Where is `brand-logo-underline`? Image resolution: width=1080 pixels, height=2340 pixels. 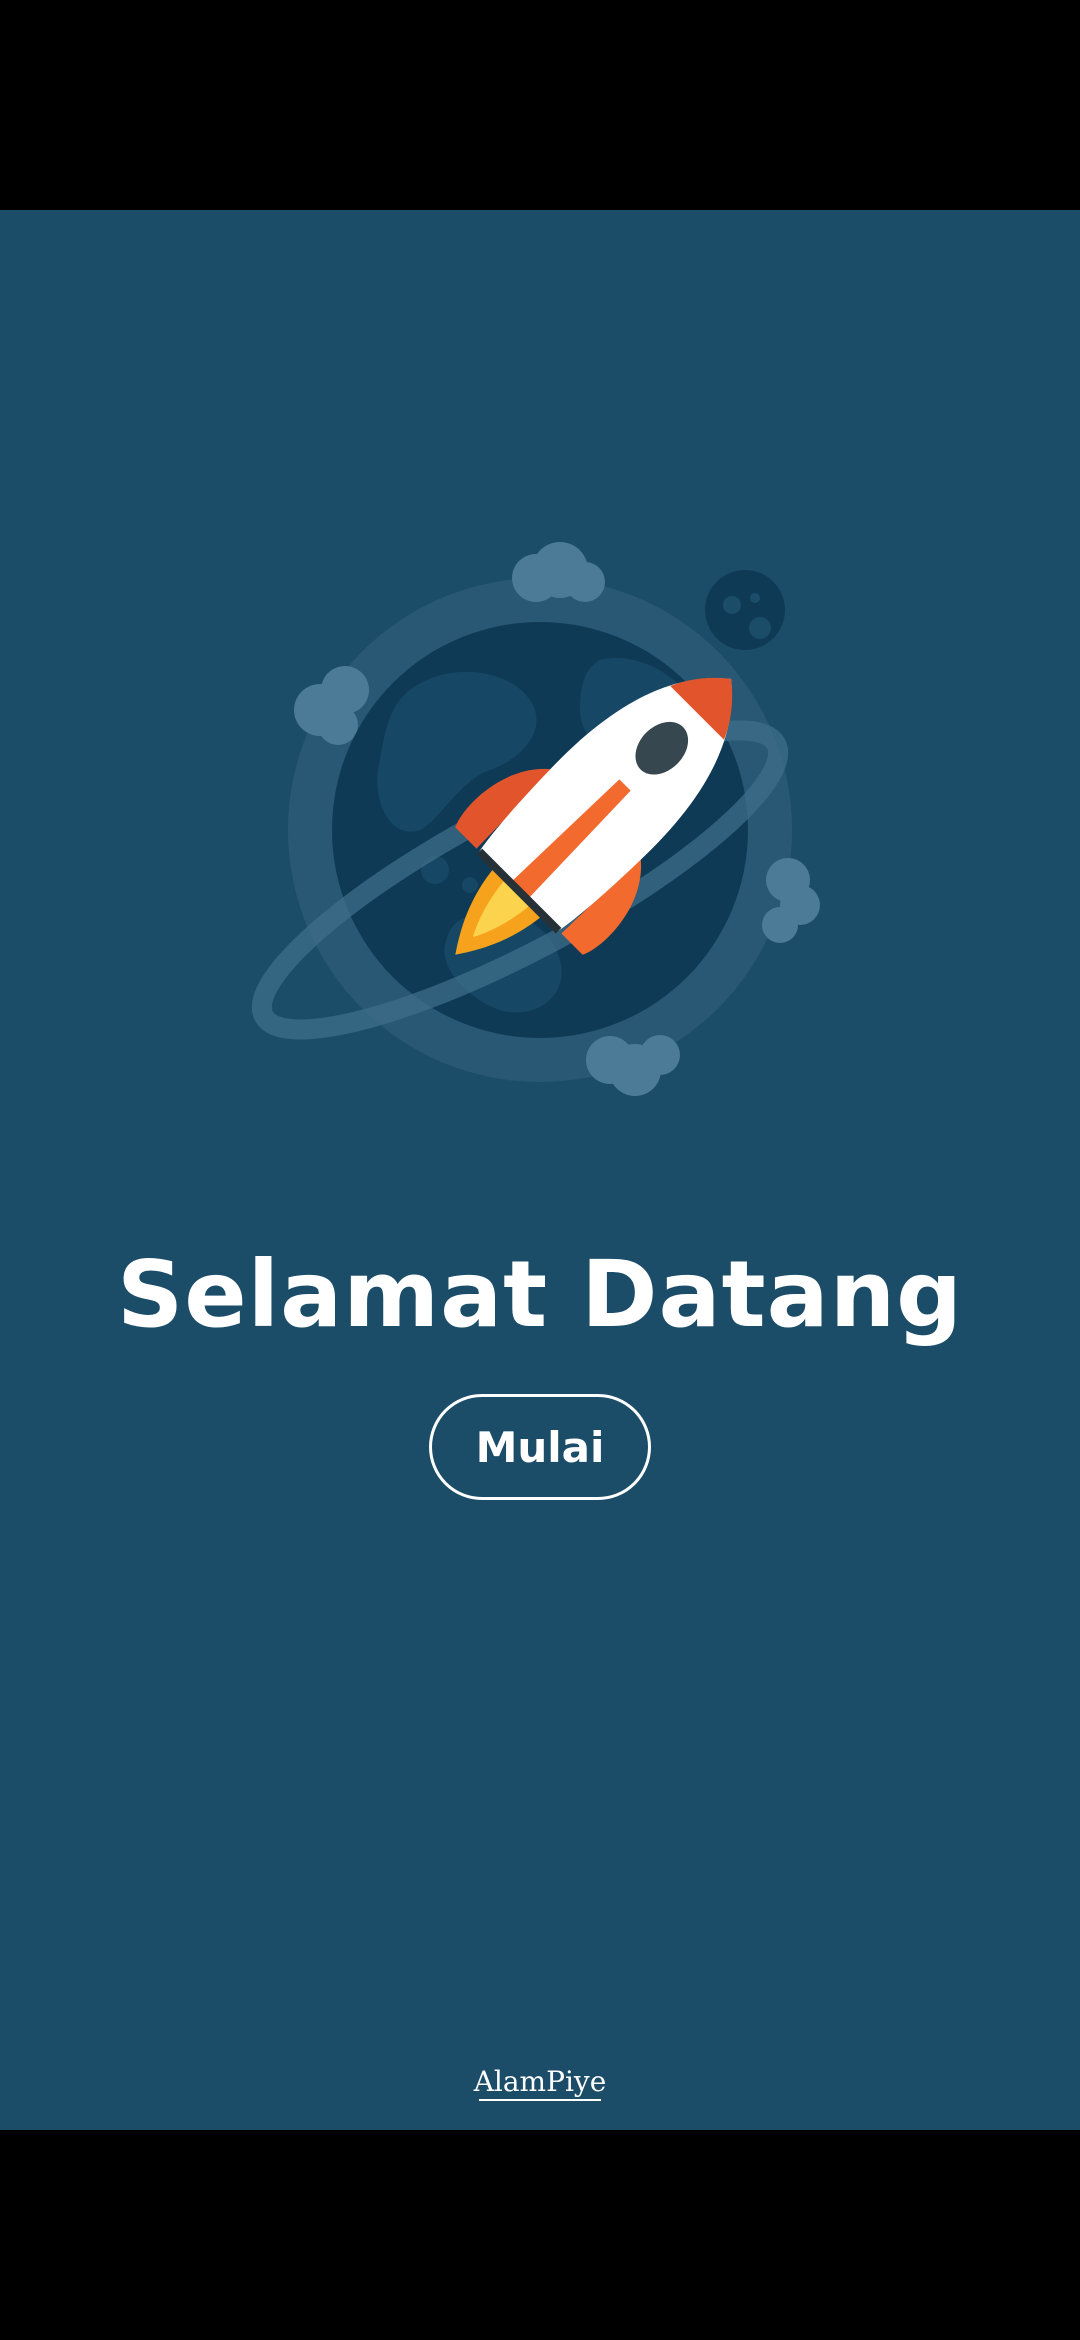
brand-logo-underline is located at coordinates (540, 2100).